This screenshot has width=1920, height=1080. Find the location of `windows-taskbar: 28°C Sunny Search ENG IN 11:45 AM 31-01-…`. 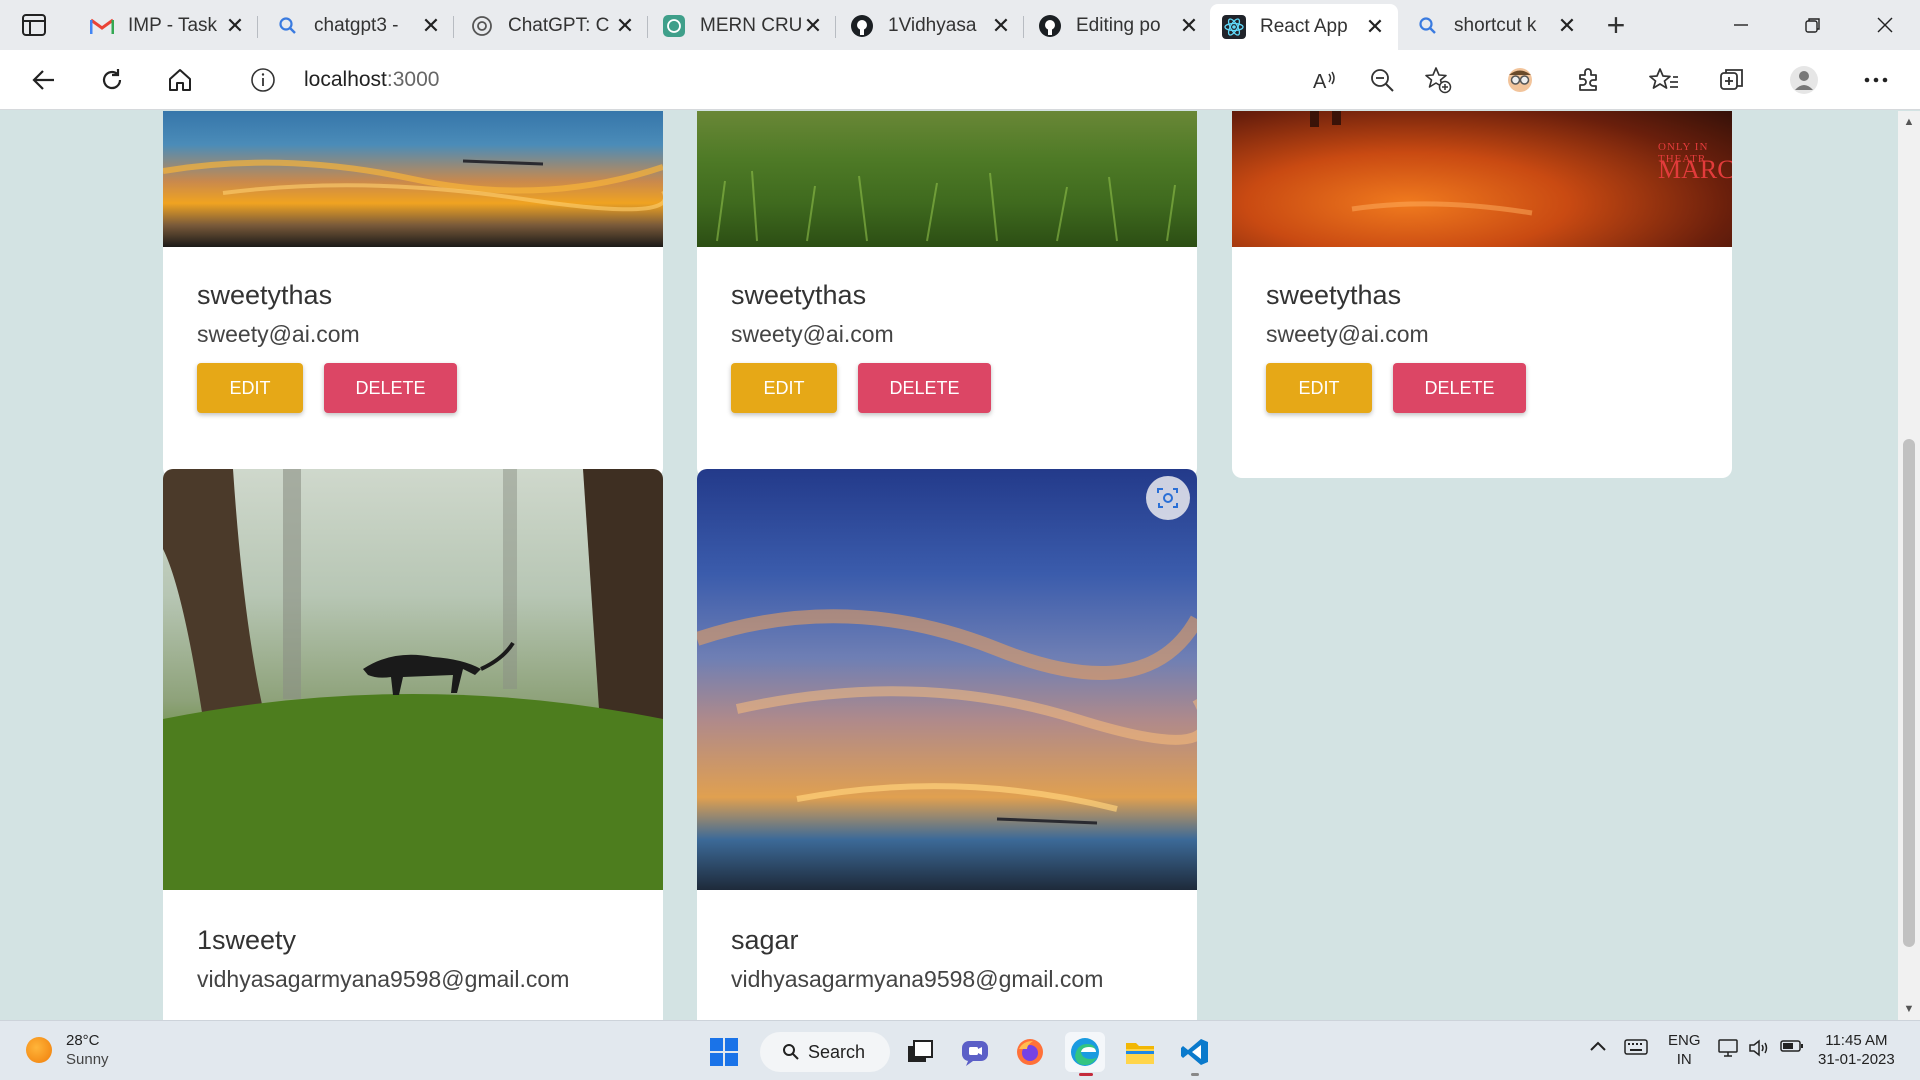

windows-taskbar: 28°C Sunny Search ENG IN 11:45 AM 31-01-… is located at coordinates (960, 1050).